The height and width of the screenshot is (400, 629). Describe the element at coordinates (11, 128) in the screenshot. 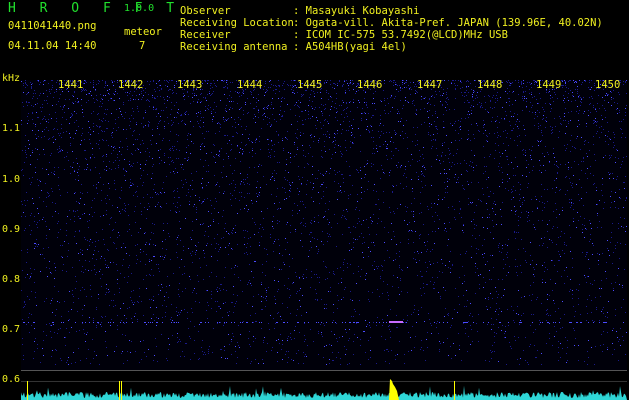

I see `y-tick-1-1: 1.1` at that location.